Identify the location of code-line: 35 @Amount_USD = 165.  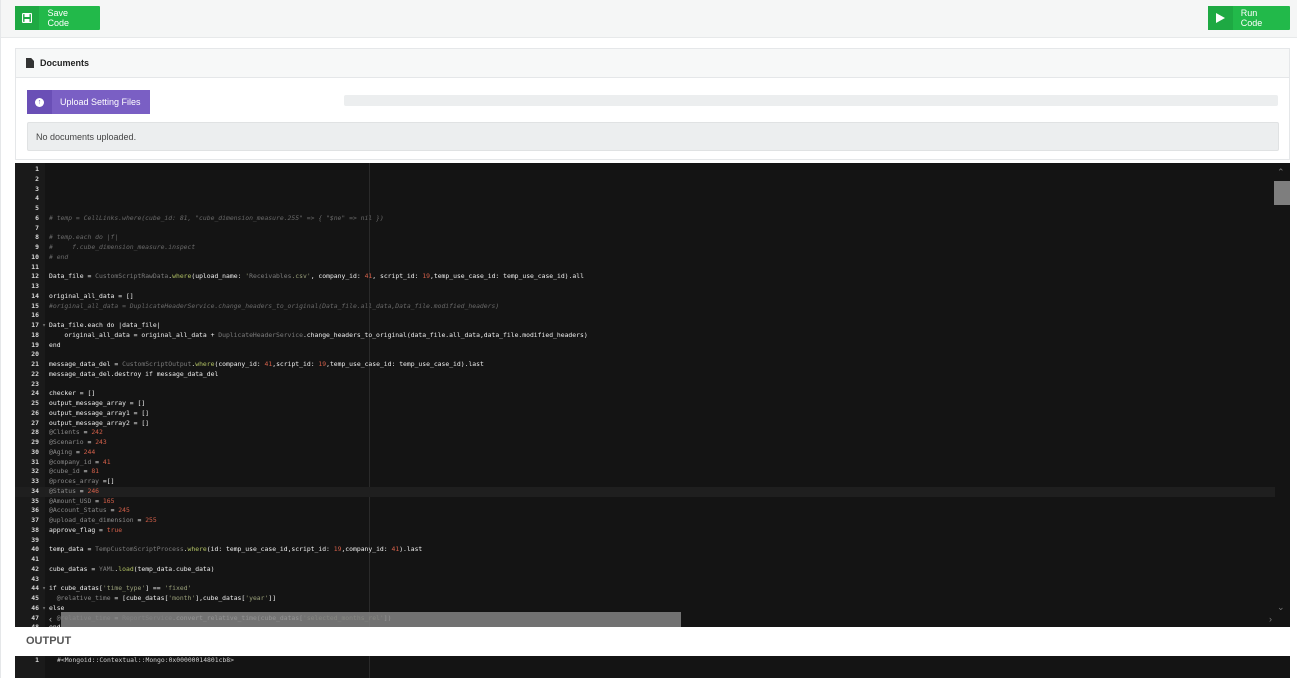
(645, 502).